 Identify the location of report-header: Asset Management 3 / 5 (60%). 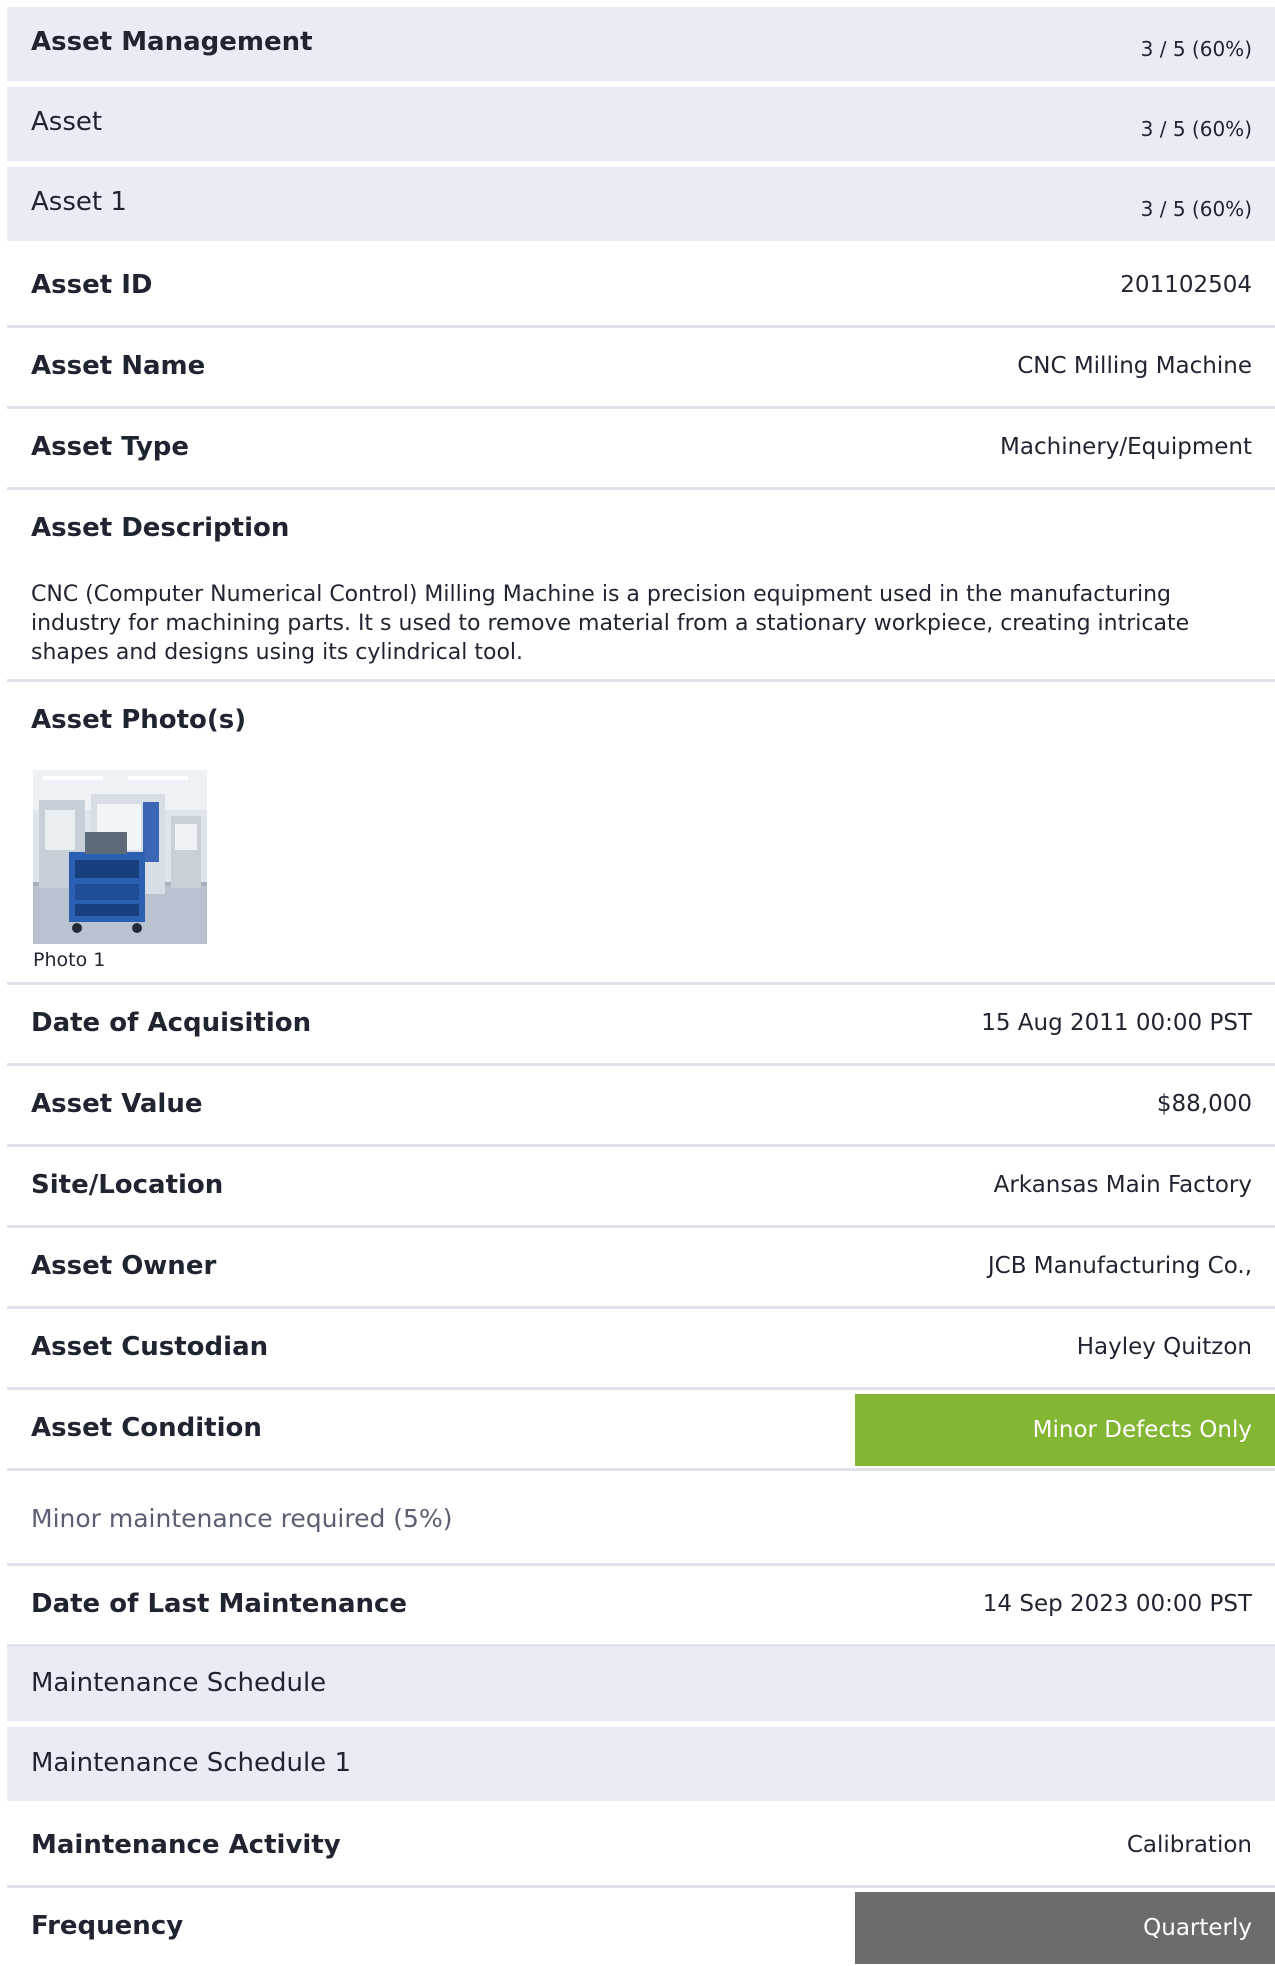
(641, 44).